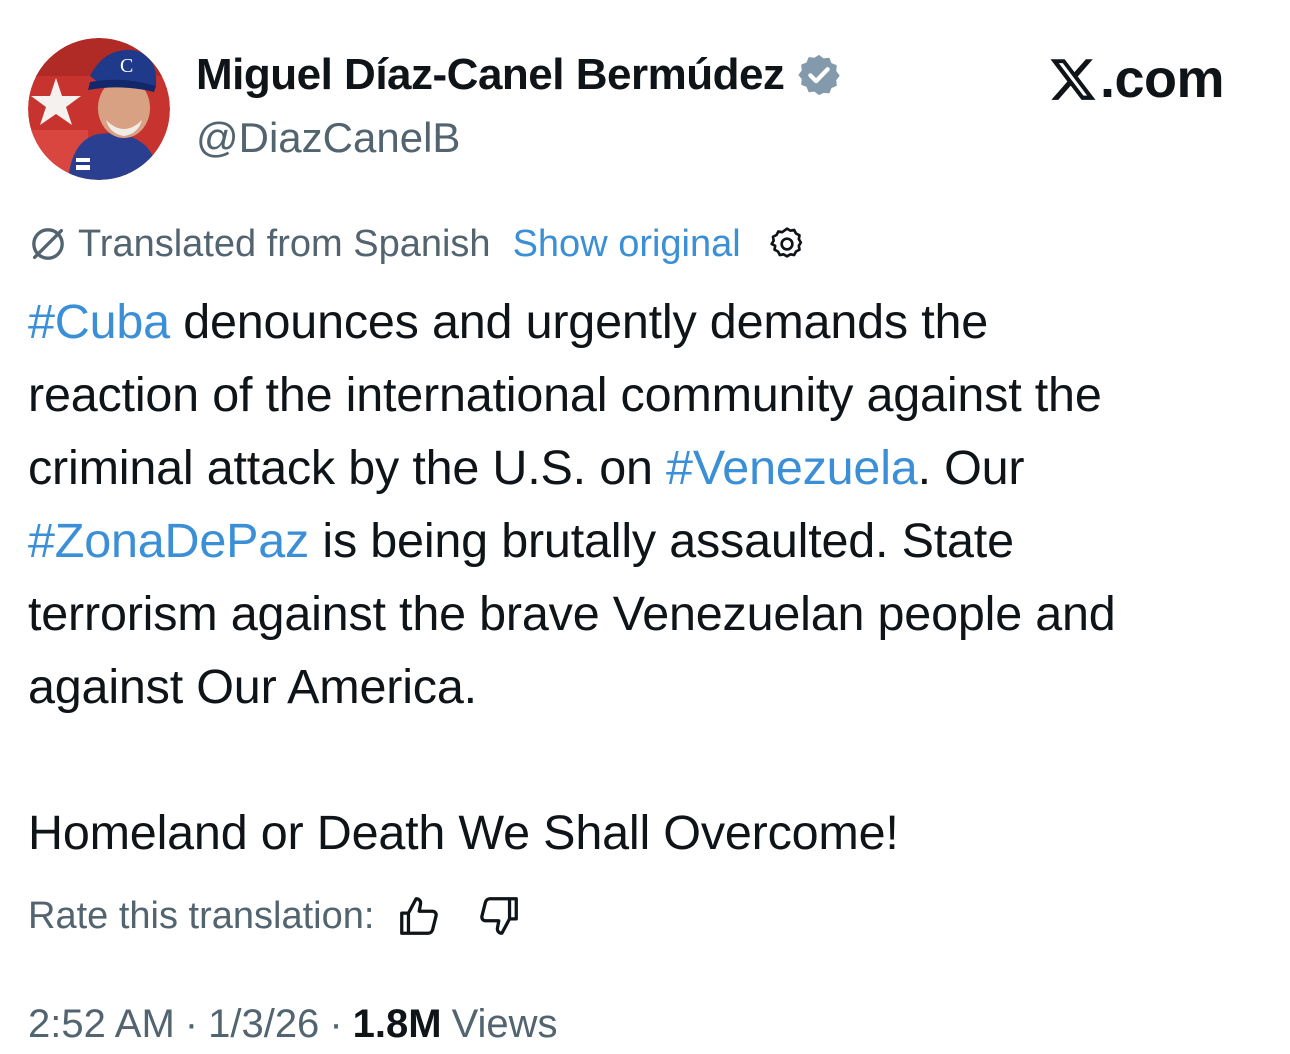  I want to click on tweet-text-segment: criminal attack by the U.S. on, so click(347, 468).